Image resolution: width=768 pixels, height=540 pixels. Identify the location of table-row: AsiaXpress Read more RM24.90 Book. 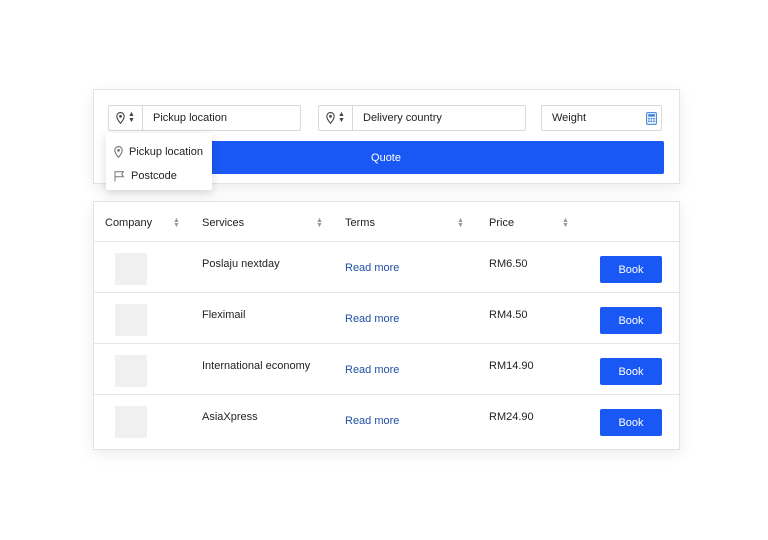
(386, 420).